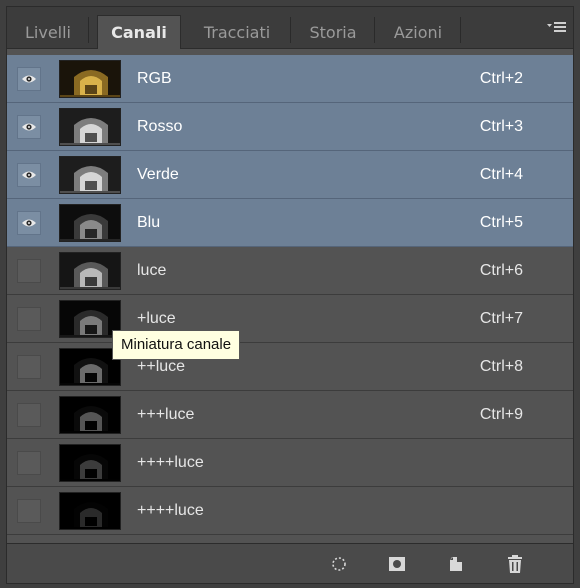  Describe the element at coordinates (501, 78) in the screenshot. I see `channel-shortcut: Ctrl+2` at that location.